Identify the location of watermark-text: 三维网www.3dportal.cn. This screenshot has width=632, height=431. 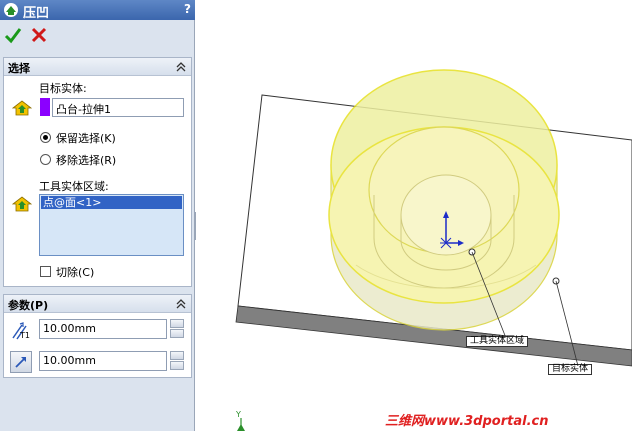
(467, 421).